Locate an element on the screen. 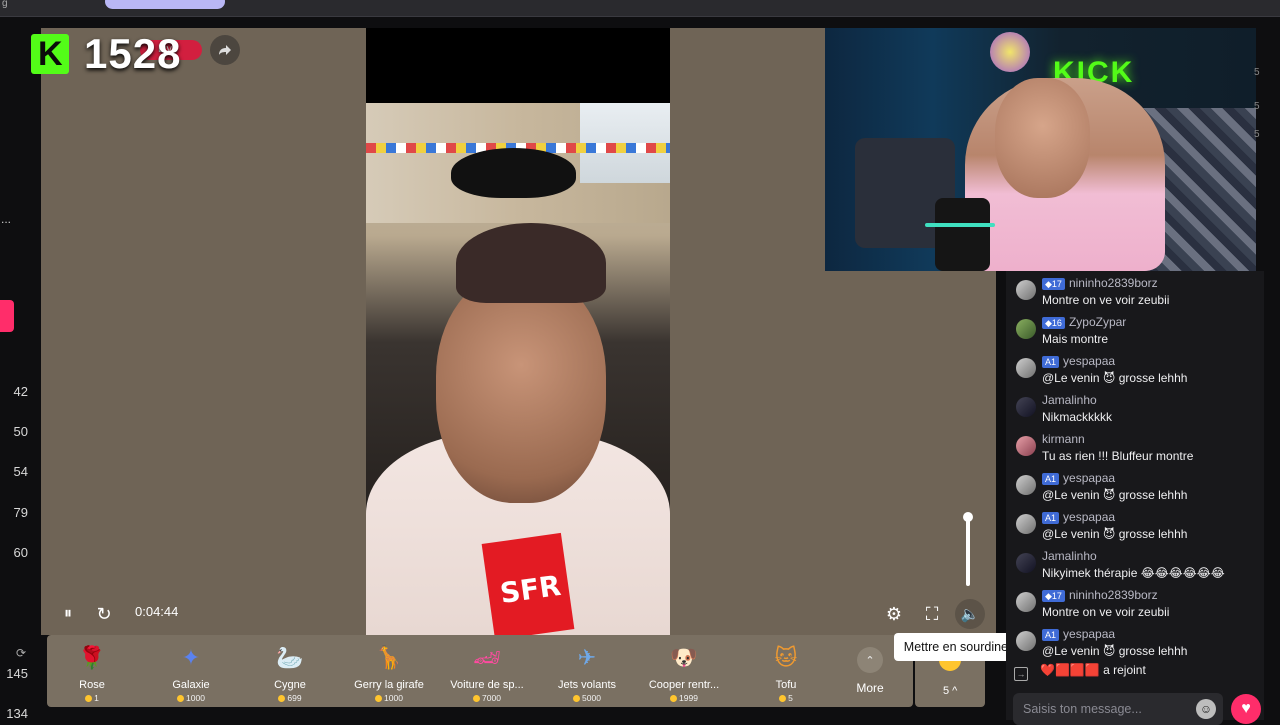 This screenshot has height=725, width=1280. volume-slider is located at coordinates (968, 549).